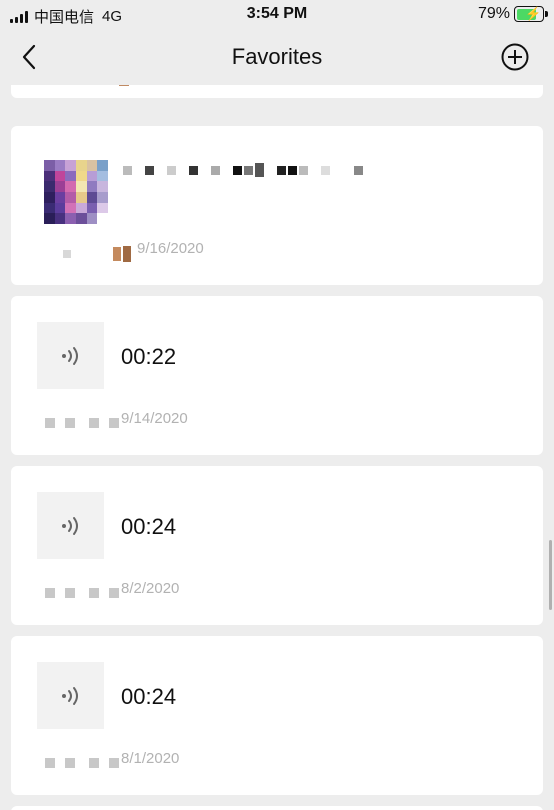  Describe the element at coordinates (150, 758) in the screenshot. I see `item-date: 8/1/2020` at that location.